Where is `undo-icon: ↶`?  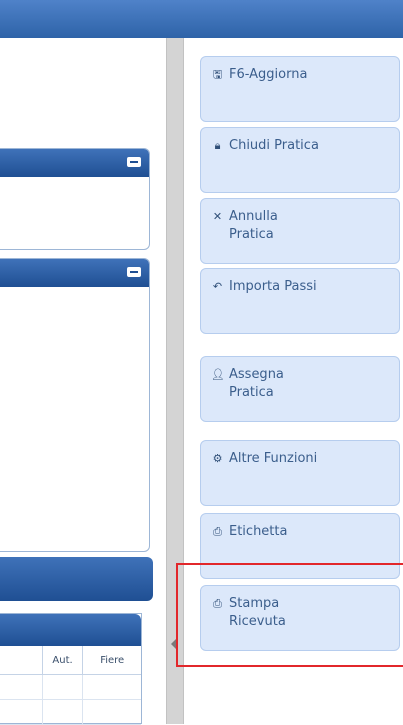 undo-icon: ↶ is located at coordinates (217, 286).